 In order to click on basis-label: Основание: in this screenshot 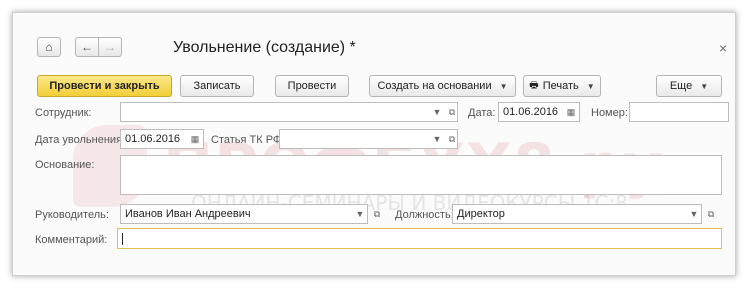, I will do `click(65, 165)`.